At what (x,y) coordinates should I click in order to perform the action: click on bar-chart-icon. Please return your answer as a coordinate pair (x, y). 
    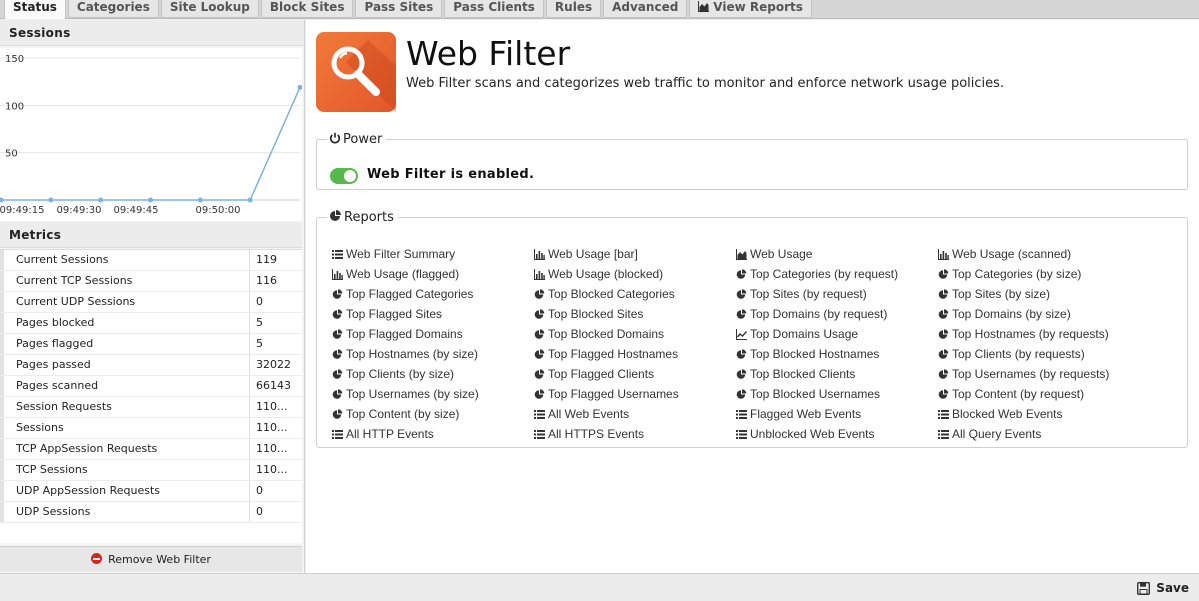
    Looking at the image, I should click on (539, 254).